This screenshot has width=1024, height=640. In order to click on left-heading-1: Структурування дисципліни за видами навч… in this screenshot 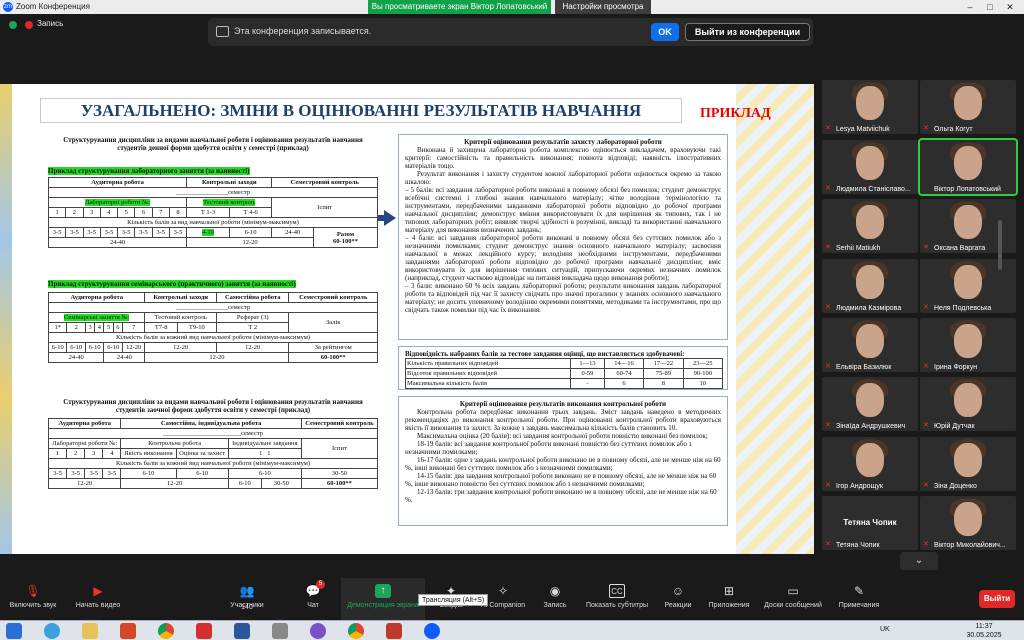, I will do `click(213, 144)`.